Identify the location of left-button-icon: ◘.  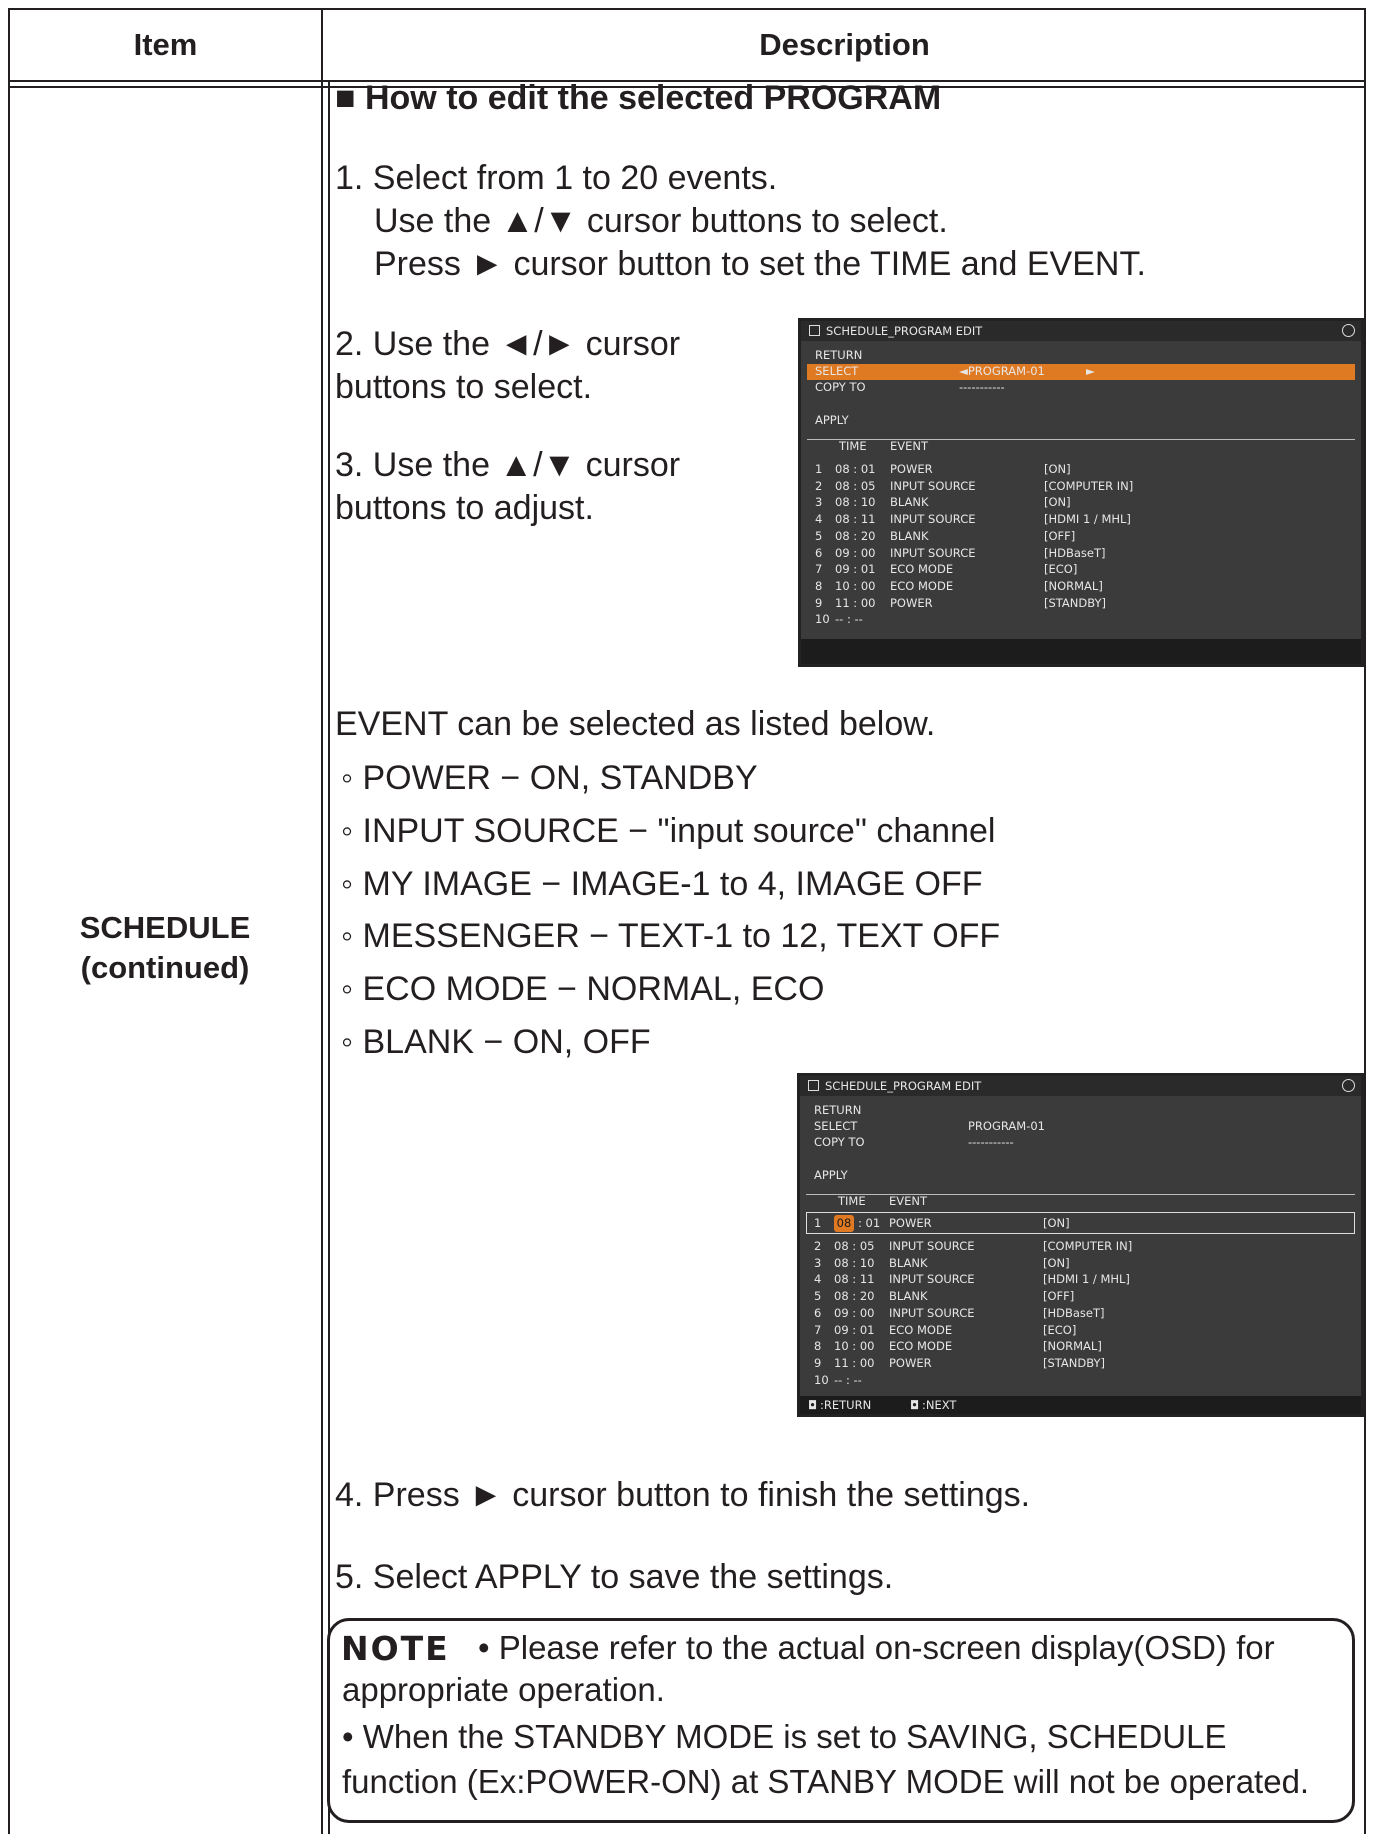
(813, 1405).